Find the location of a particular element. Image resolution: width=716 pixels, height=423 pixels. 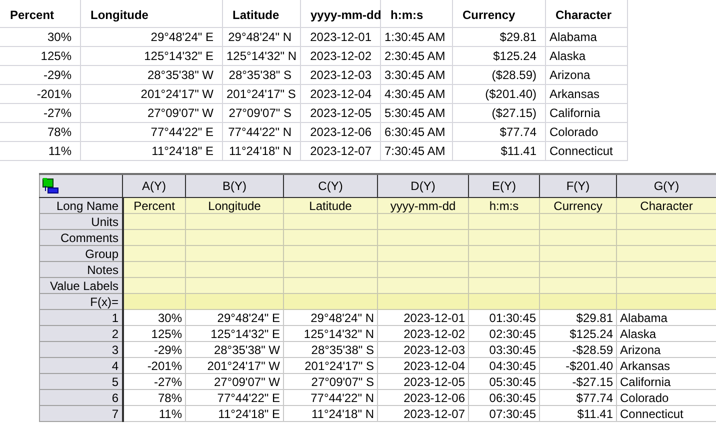

row-number: 3 is located at coordinates (81, 350).